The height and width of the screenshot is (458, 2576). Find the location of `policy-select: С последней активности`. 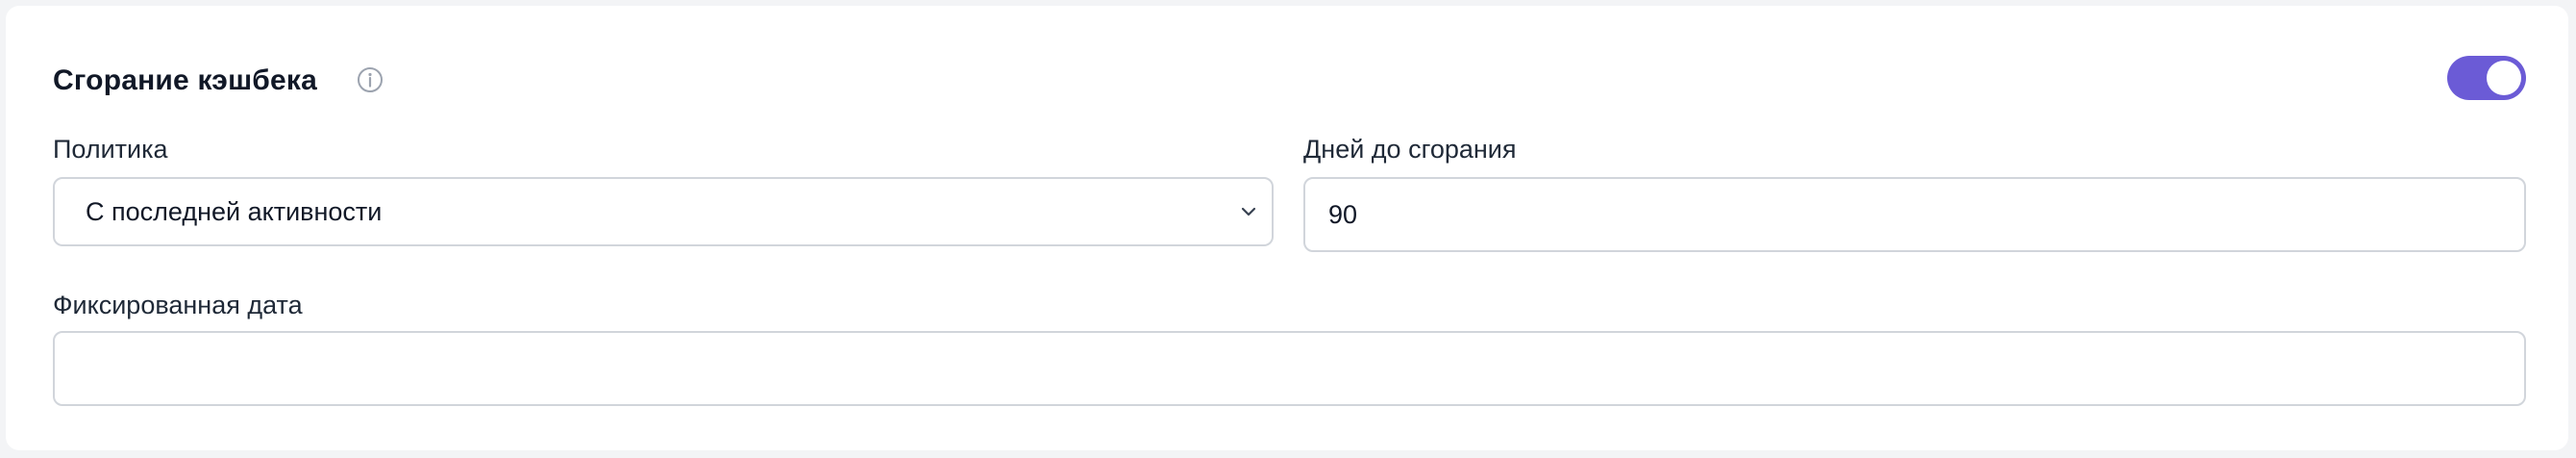

policy-select: С последней активности is located at coordinates (663, 211).